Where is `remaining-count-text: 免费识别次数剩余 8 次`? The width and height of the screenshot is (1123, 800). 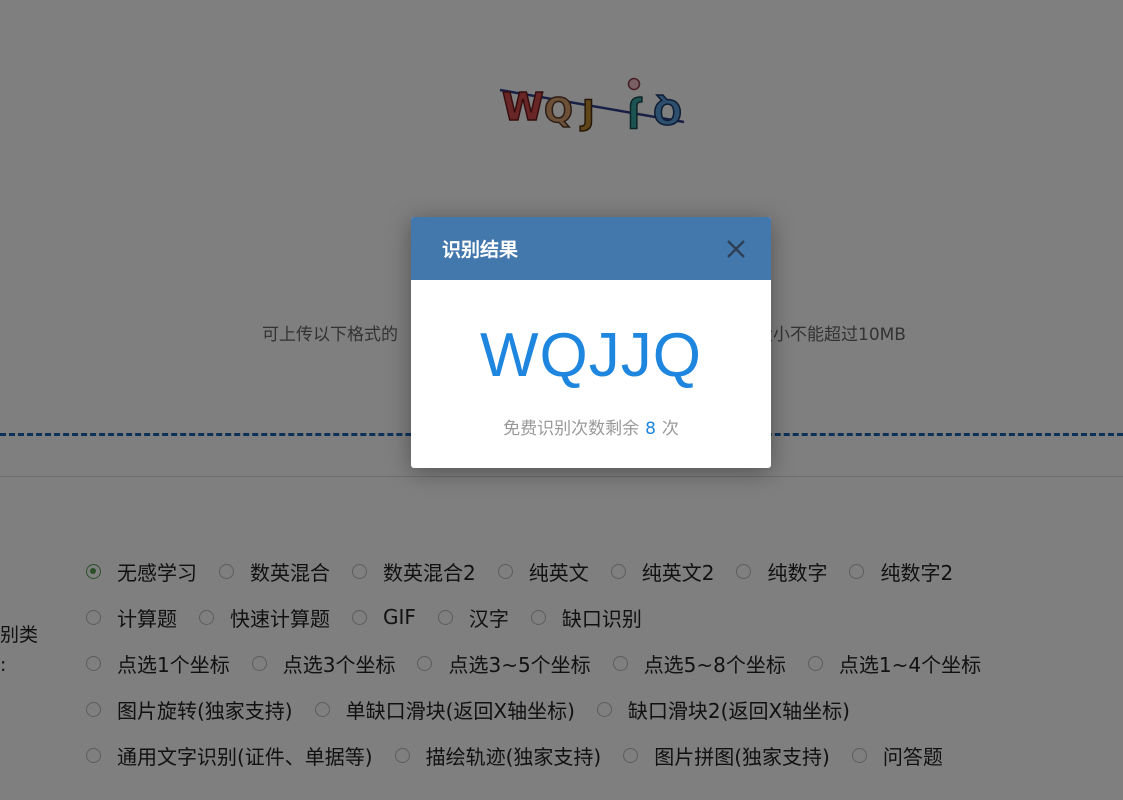 remaining-count-text: 免费识别次数剩余 8 次 is located at coordinates (591, 426).